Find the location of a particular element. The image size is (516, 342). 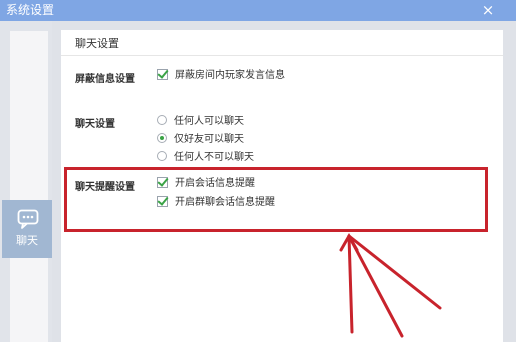

radio-anyone-can-chat: 任何人可以聊天 is located at coordinates (200, 122).